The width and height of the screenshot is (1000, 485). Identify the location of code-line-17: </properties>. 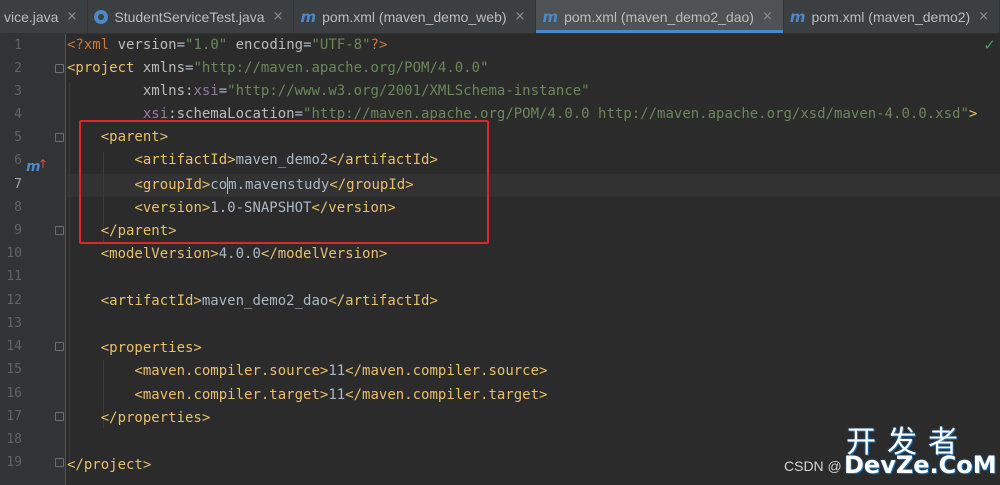
(155, 418).